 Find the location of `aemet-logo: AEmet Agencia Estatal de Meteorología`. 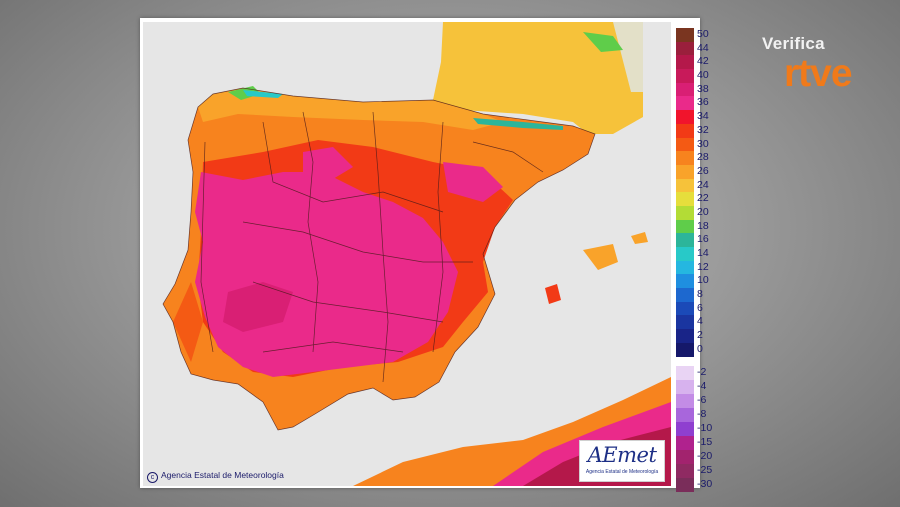

aemet-logo: AEmet Agencia Estatal de Meteorología is located at coordinates (622, 461).